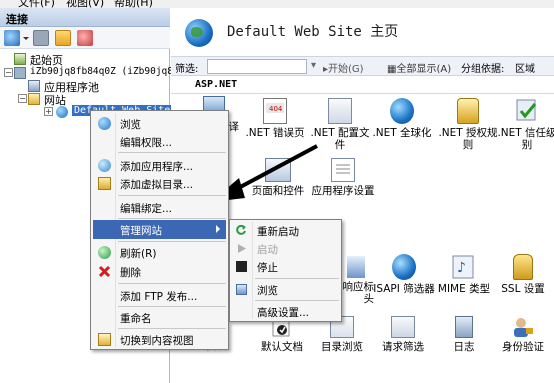 This screenshot has height=383, width=554. I want to click on tree-expander-default-site: +, so click(48, 111).